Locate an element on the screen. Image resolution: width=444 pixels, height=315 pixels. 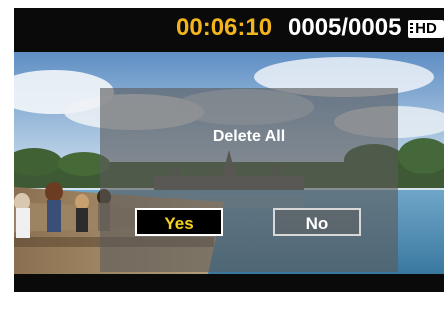
status-bar: 00:06:10 0005/0005 HD is located at coordinates (229, 30).